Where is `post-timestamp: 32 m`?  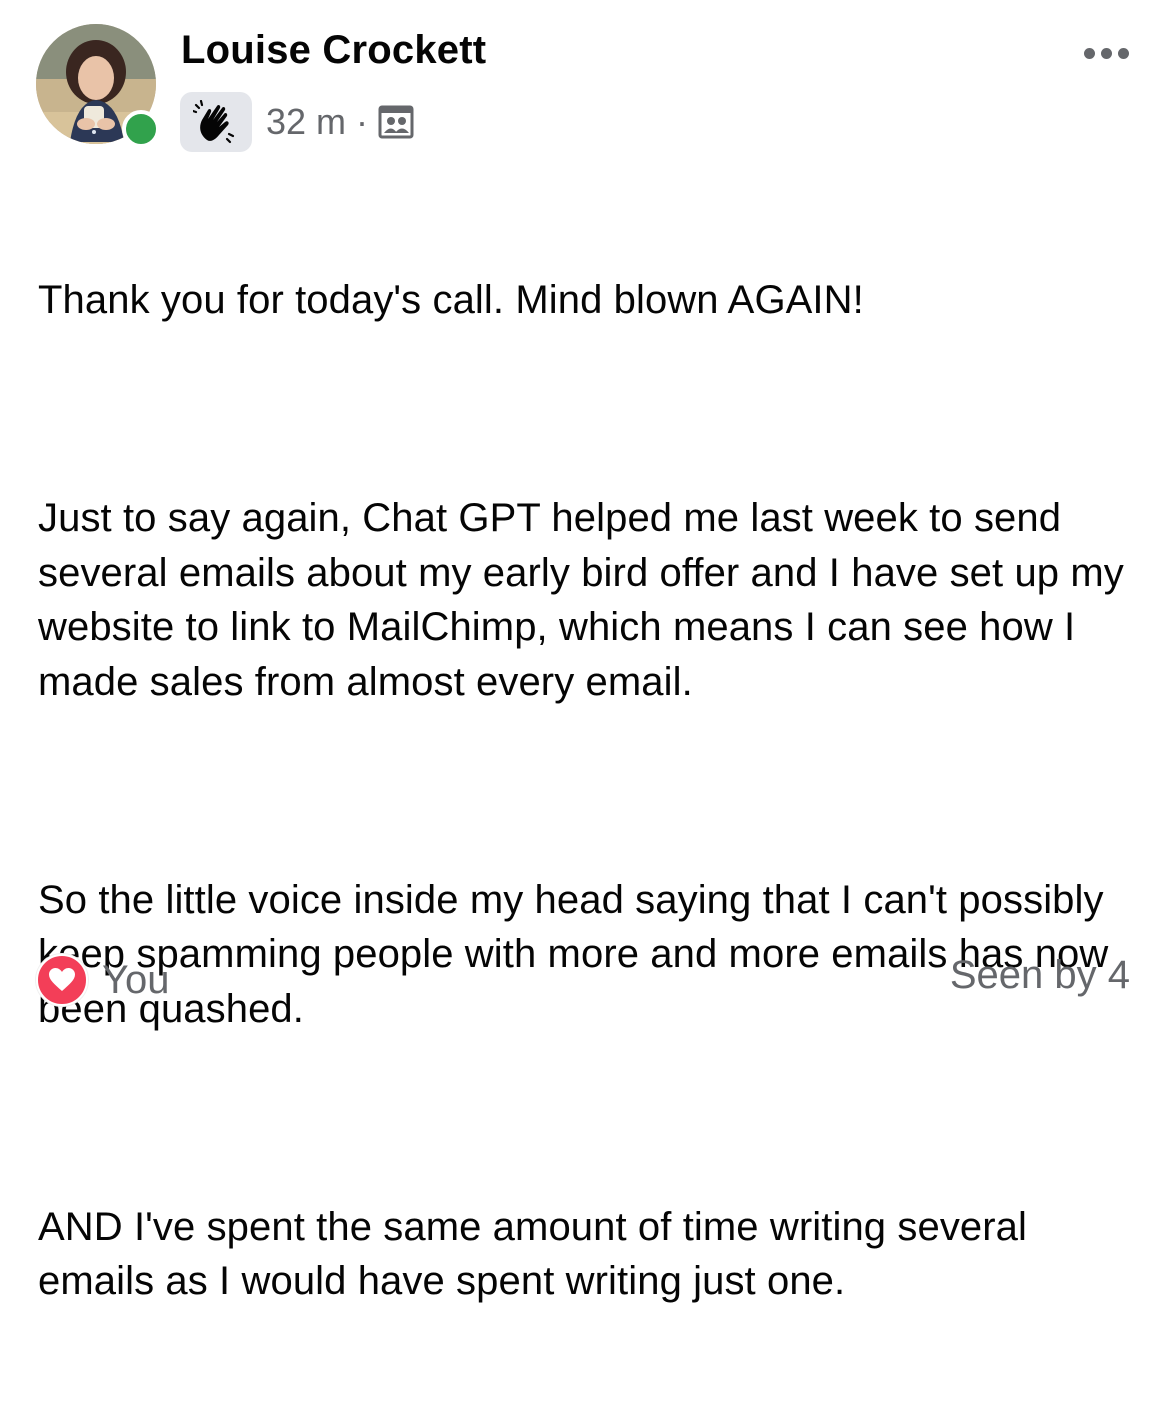 post-timestamp: 32 m is located at coordinates (306, 122).